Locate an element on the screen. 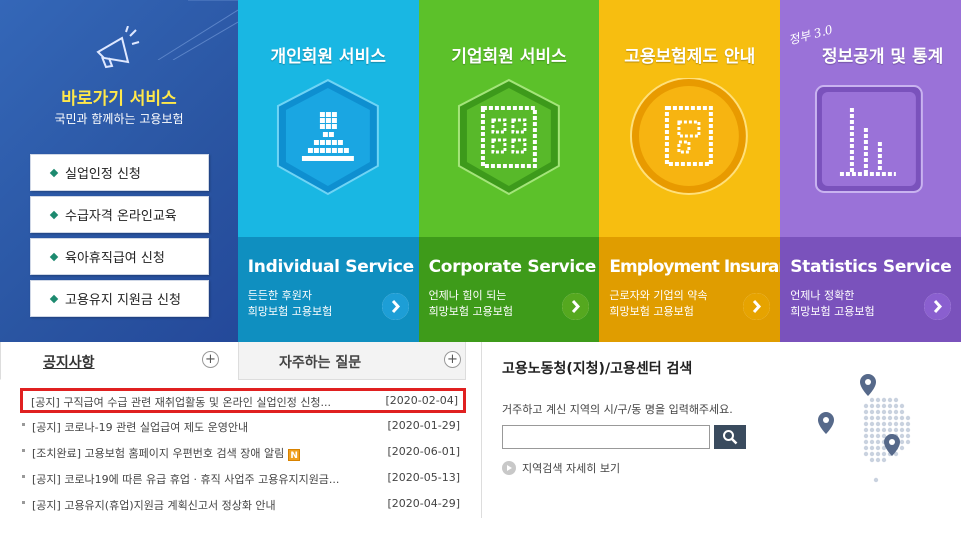 The image size is (961, 540). notice-date: [2020-04-29] is located at coordinates (423, 503).